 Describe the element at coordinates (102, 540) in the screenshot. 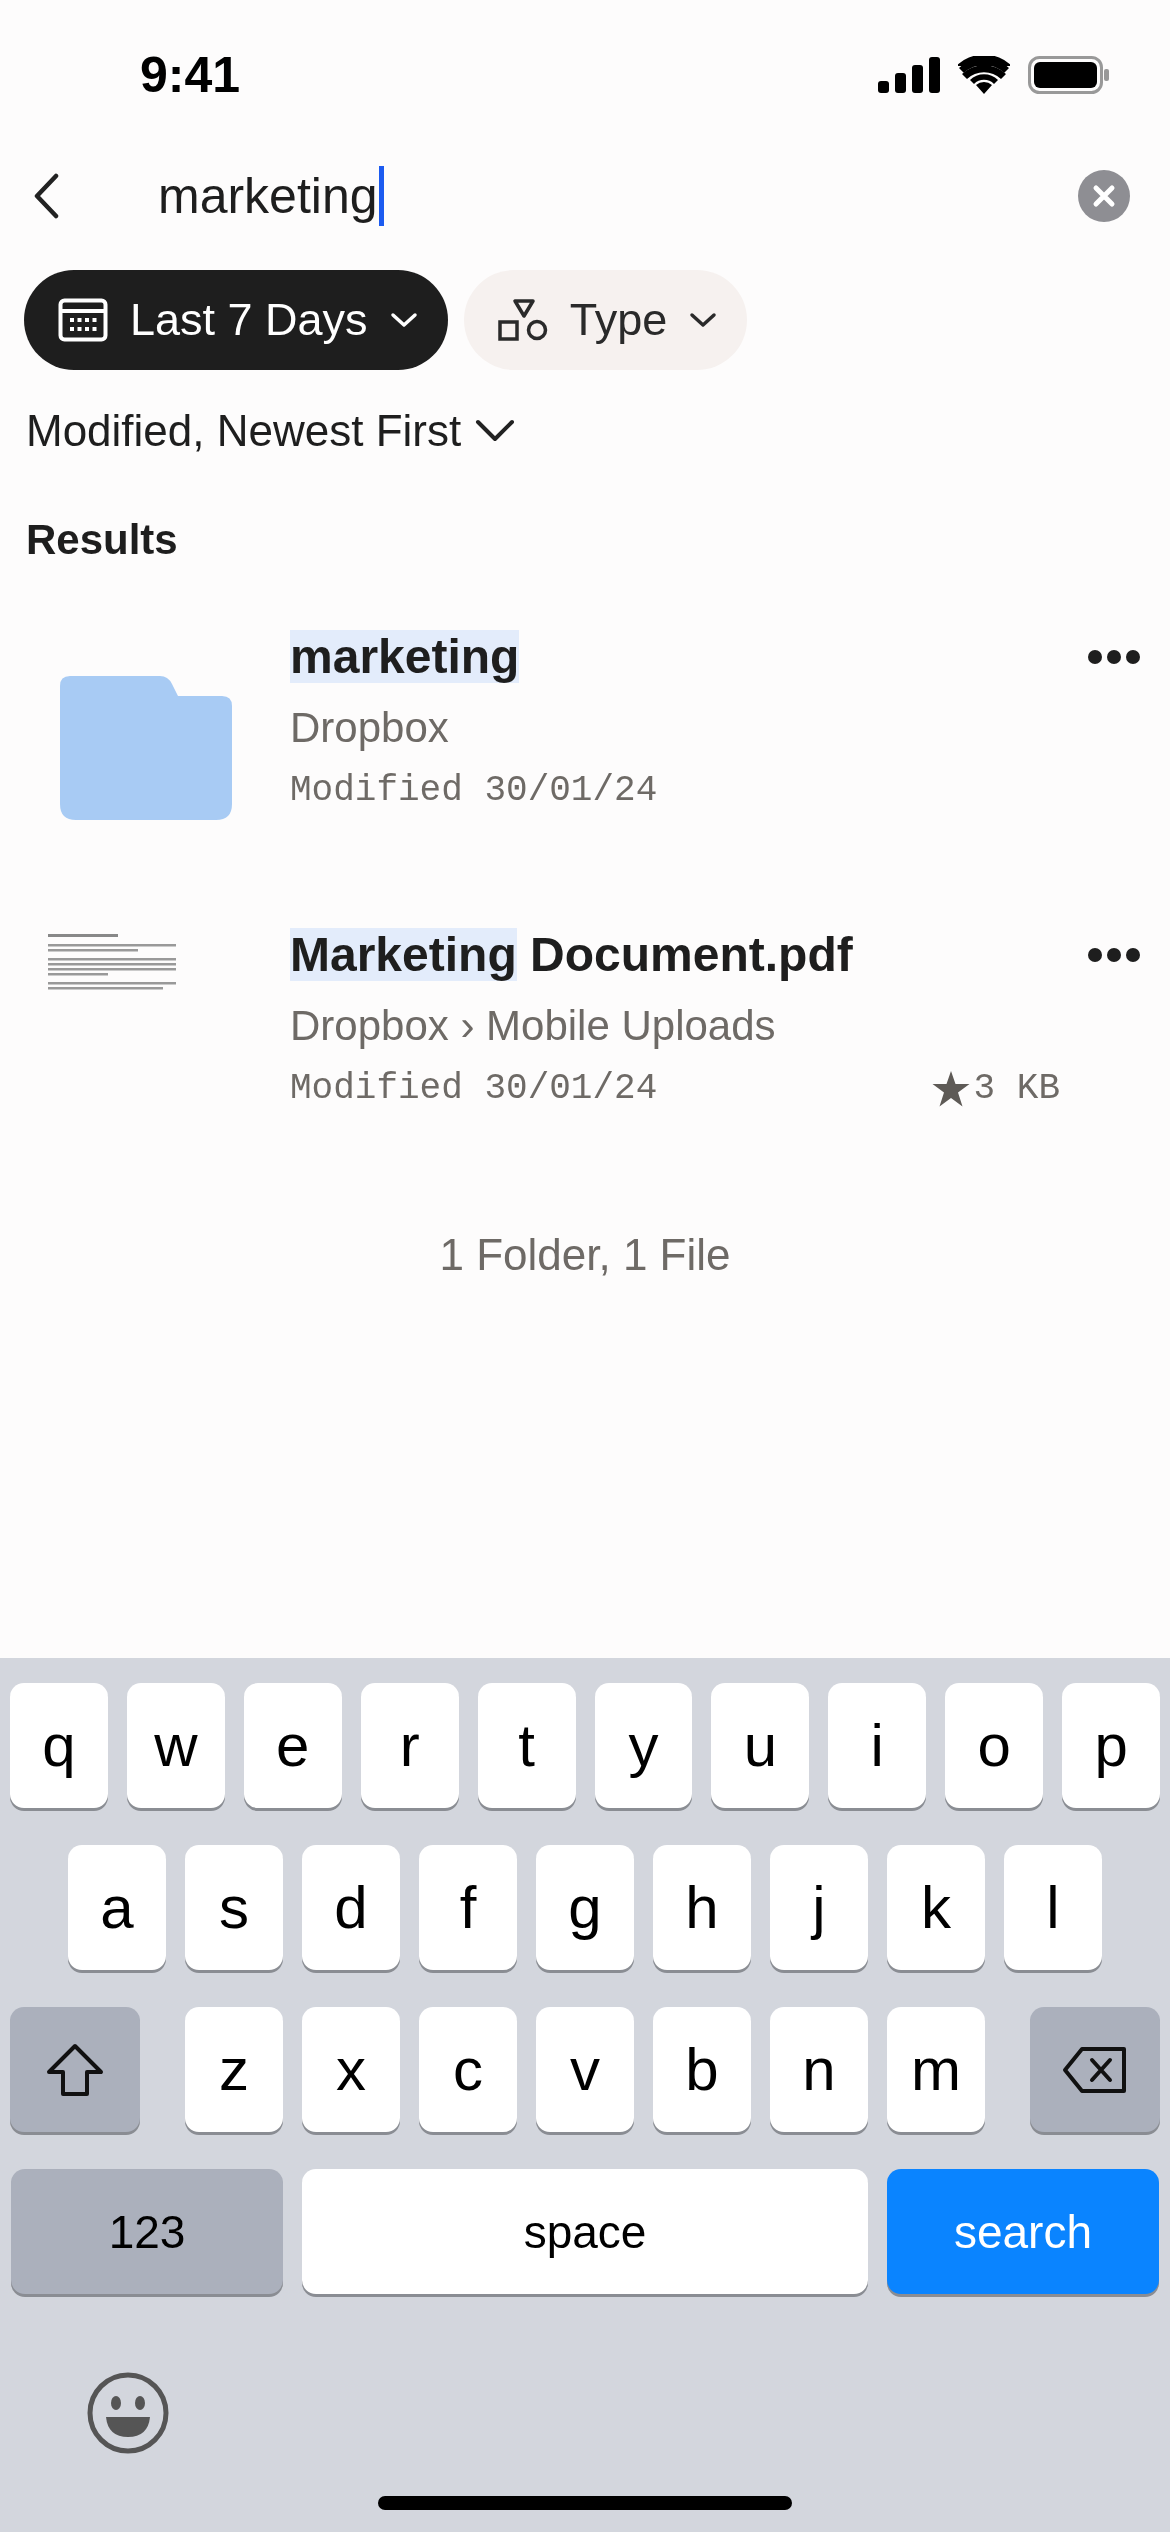

I see `results-heading: Results` at that location.